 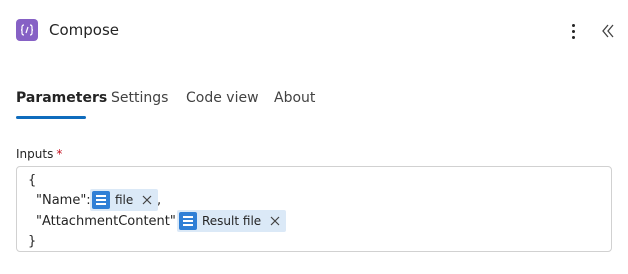 I want to click on json-comma: ,, so click(x=159, y=200).